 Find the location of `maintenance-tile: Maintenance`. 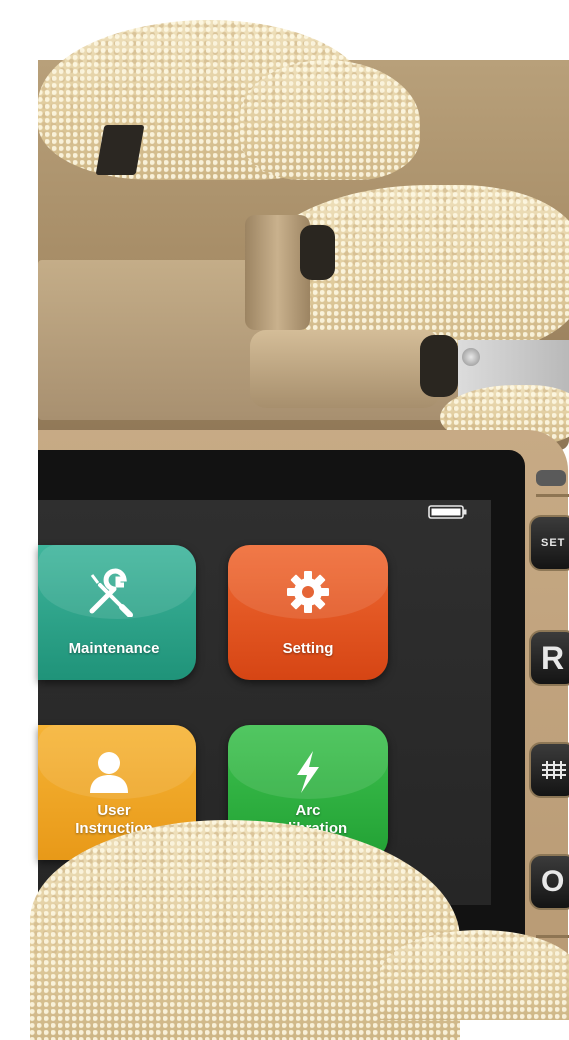

maintenance-tile: Maintenance is located at coordinates (117, 612).